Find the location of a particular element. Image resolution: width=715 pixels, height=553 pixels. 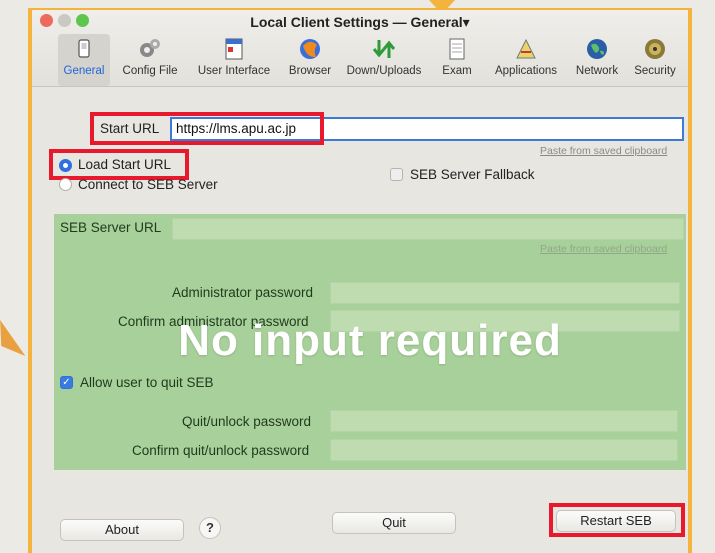

restart-seb-highlight is located at coordinates (617, 520).